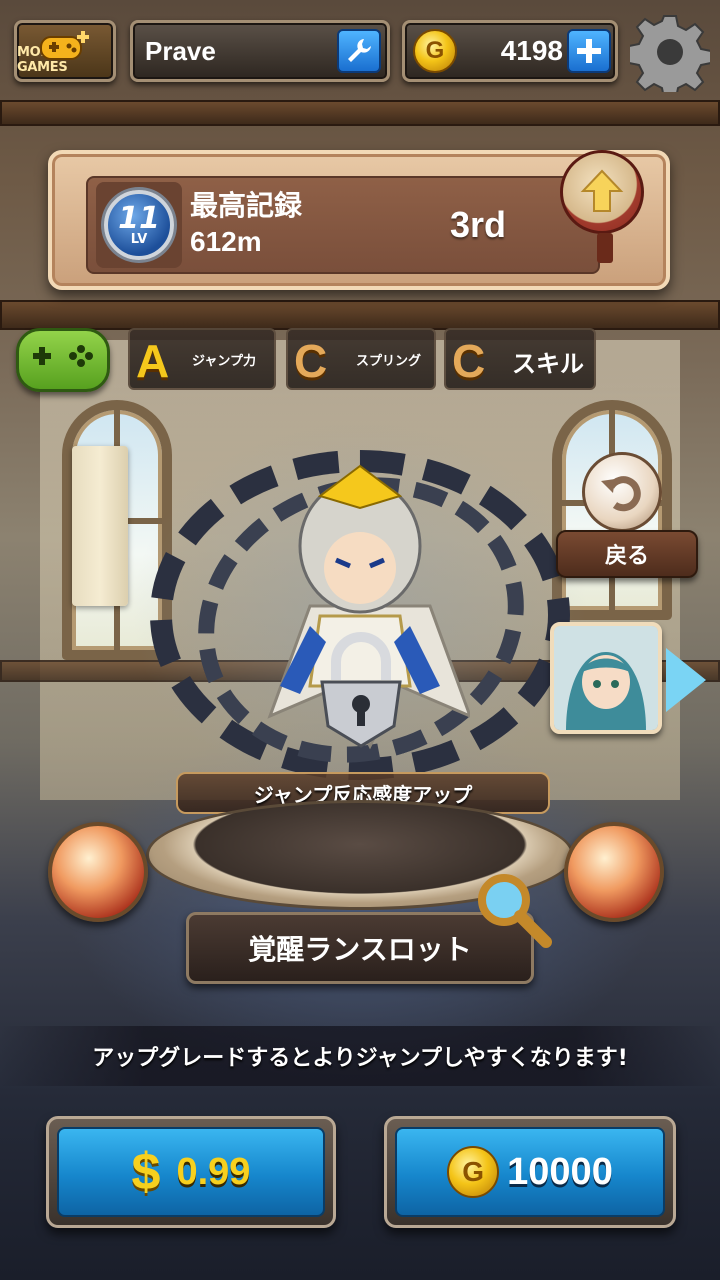 This screenshot has height=1280, width=720. I want to click on stat-label: スプリング, so click(389, 361).